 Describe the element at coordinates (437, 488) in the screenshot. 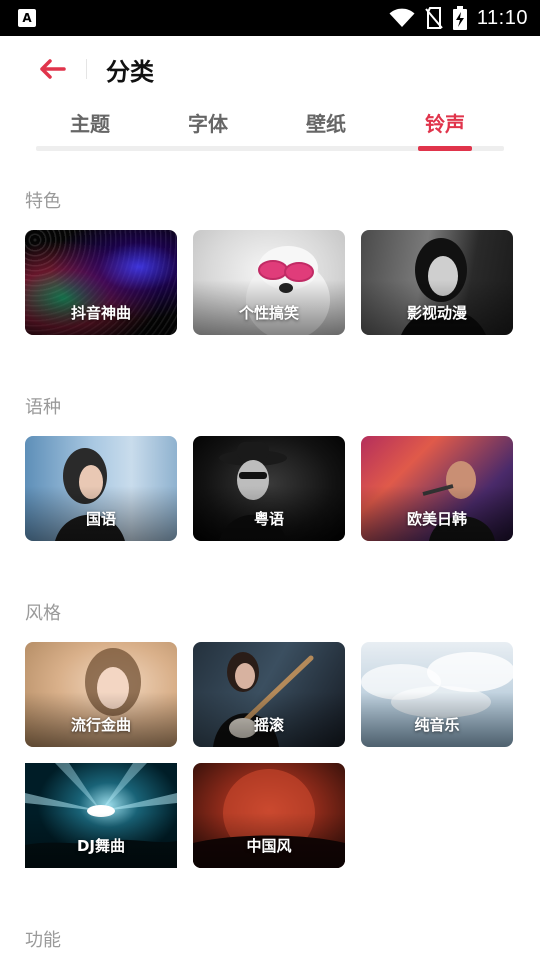

I see `card-western-jk: 欧美日韩` at that location.